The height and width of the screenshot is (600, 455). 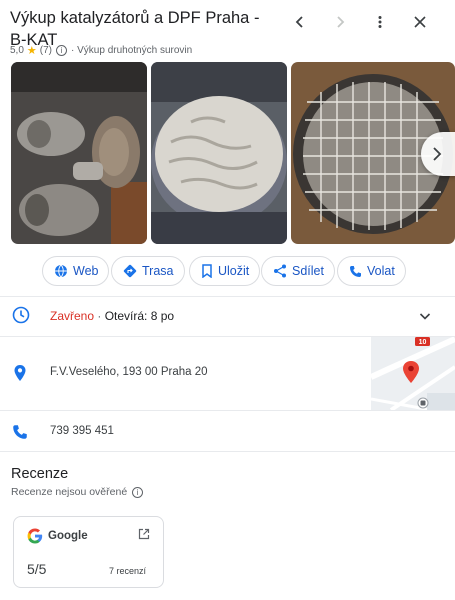 I want to click on web-button: Web, so click(x=76, y=271).